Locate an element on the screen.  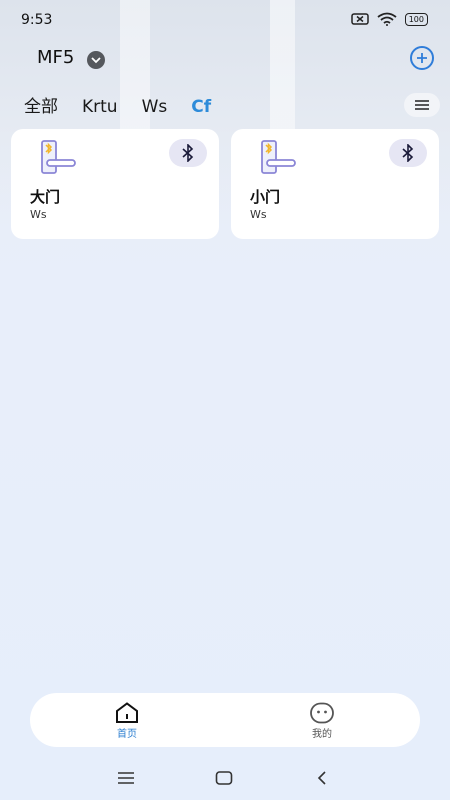
nav-home-label: 首页 is located at coordinates (127, 734).